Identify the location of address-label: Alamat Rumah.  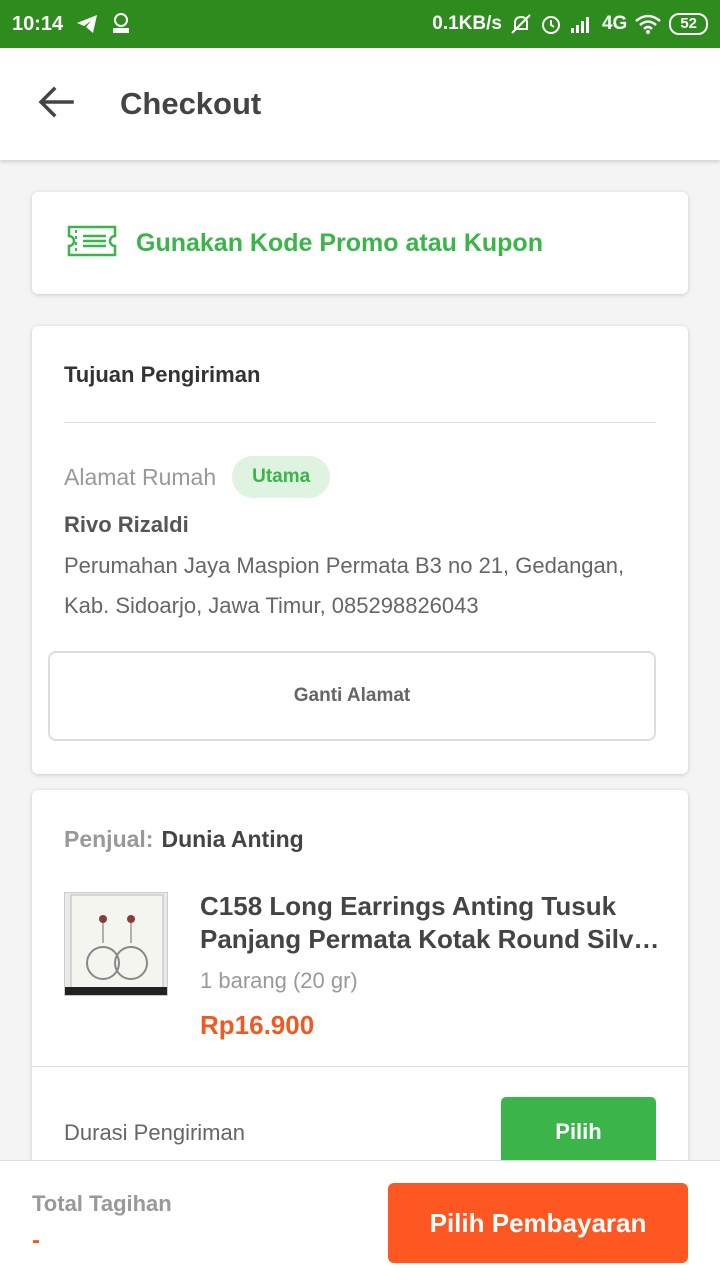
(140, 476).